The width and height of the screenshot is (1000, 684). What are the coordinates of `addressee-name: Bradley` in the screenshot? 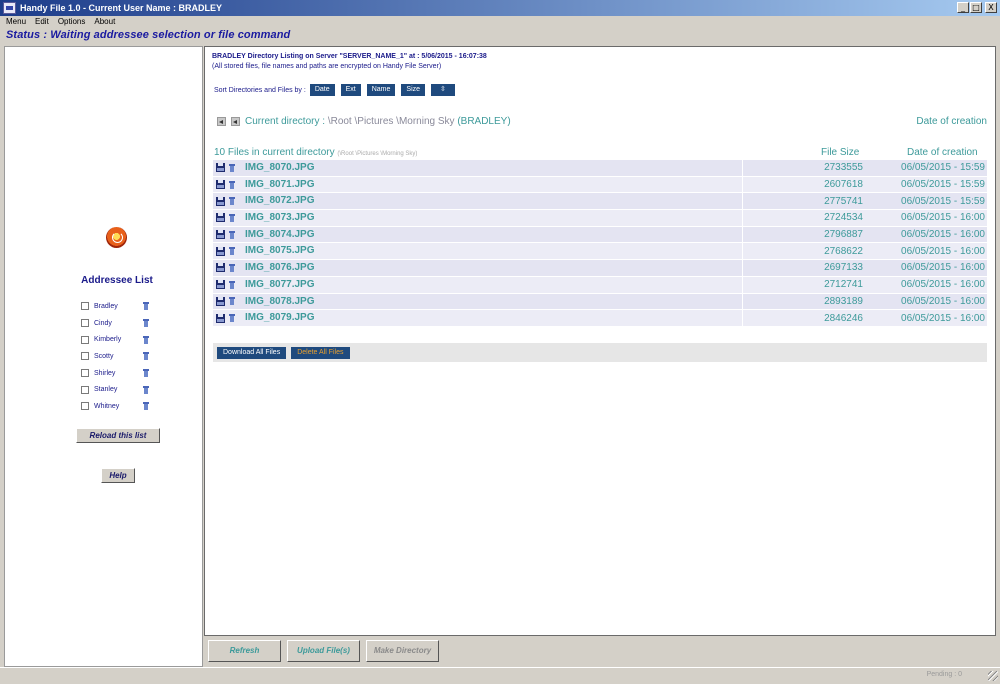 It's located at (106, 306).